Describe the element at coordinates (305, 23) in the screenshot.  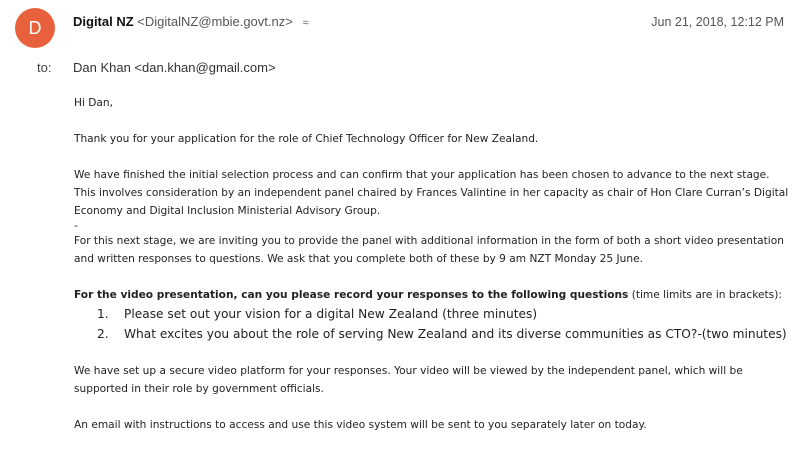
I see `expand-details-icon: ≈` at that location.